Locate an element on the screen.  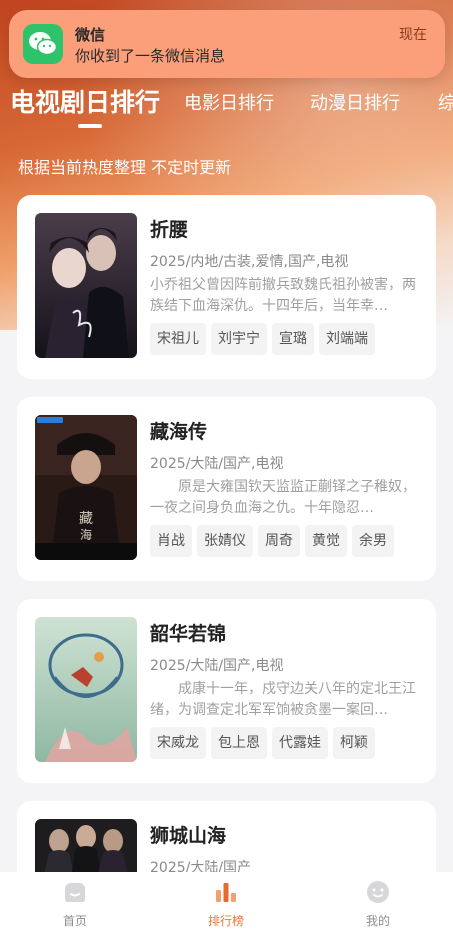
cast-chip: 肖战 is located at coordinates (171, 541).